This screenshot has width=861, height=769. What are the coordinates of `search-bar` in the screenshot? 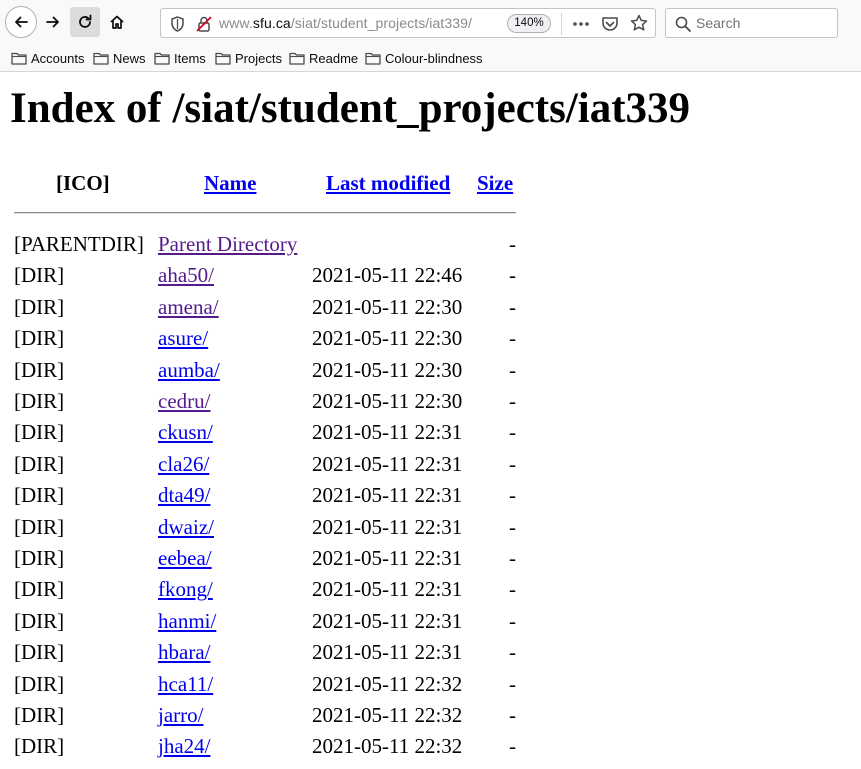 It's located at (751, 23).